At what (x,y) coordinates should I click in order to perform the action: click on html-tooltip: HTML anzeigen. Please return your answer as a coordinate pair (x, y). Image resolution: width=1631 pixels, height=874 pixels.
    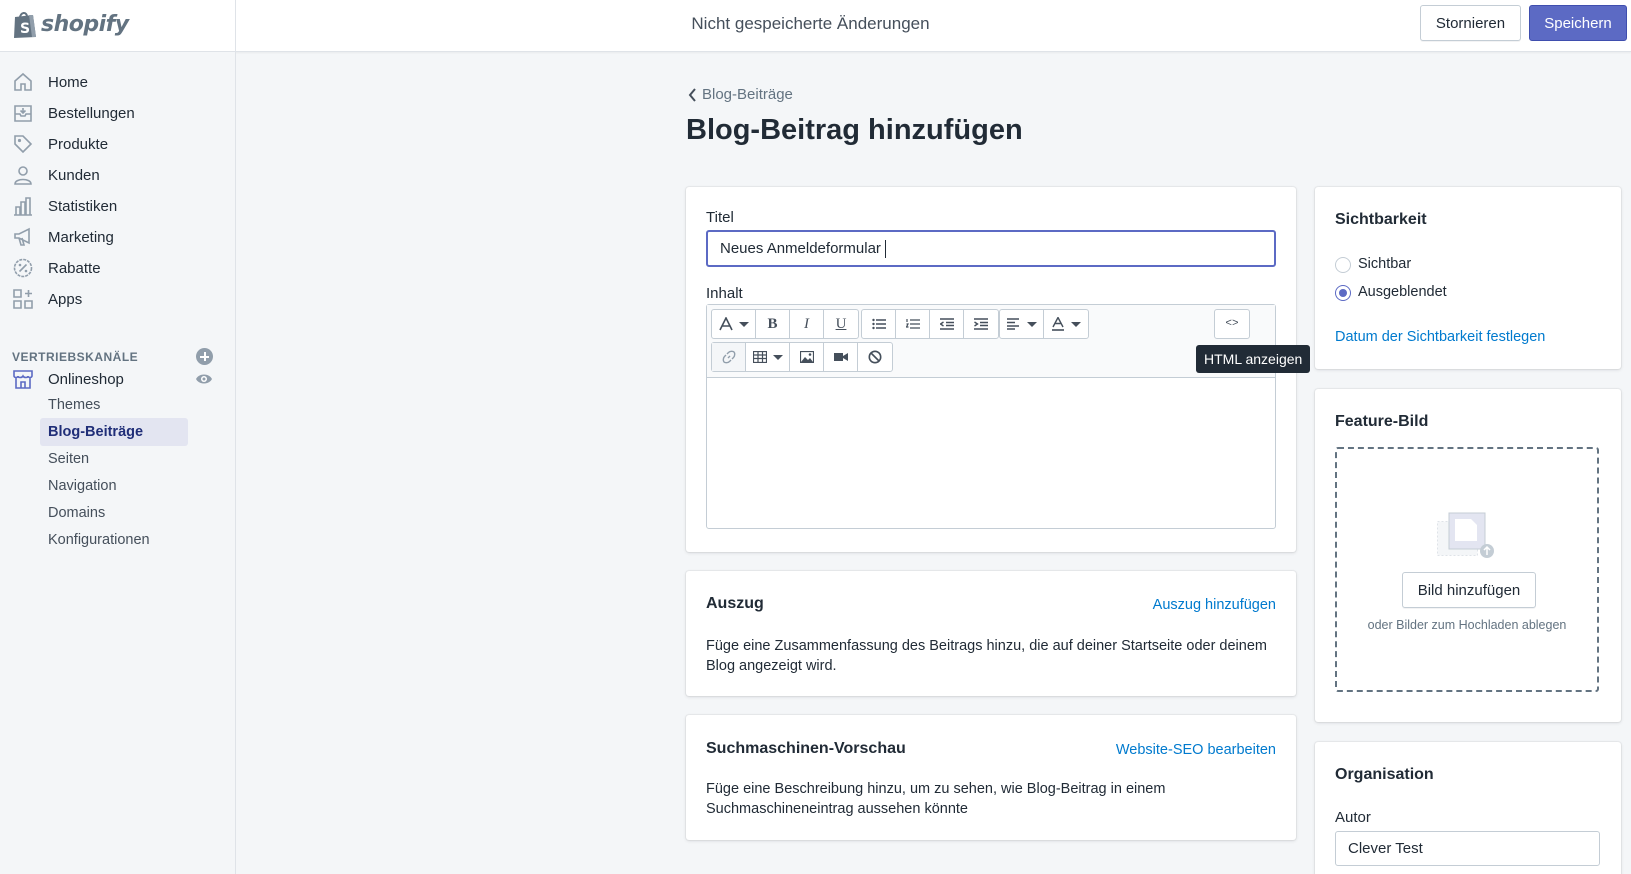
    Looking at the image, I should click on (1253, 359).